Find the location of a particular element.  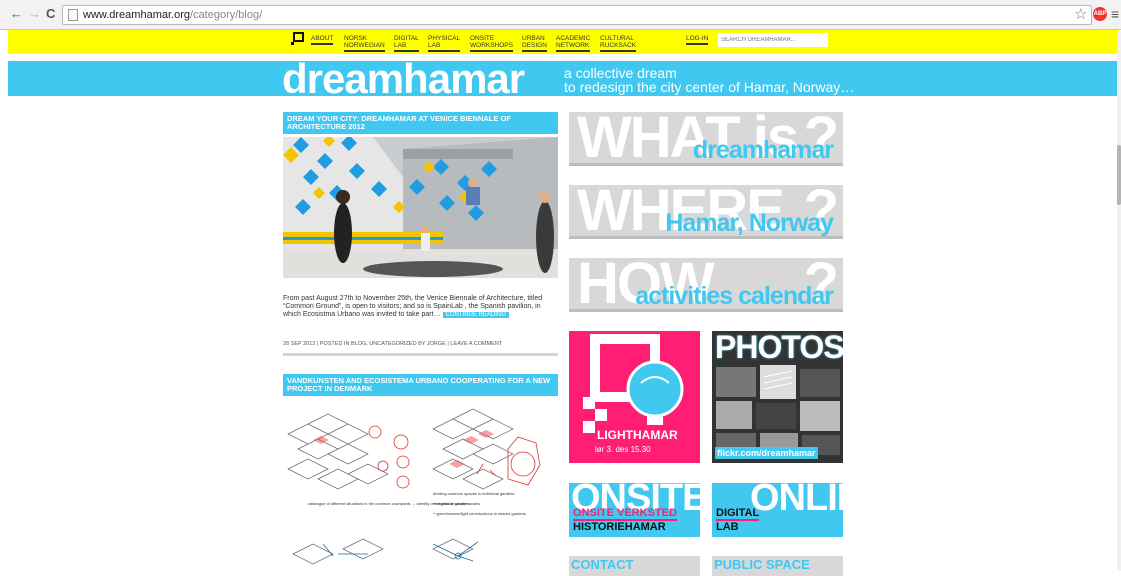

lightbulb-icon is located at coordinates (633, 383).